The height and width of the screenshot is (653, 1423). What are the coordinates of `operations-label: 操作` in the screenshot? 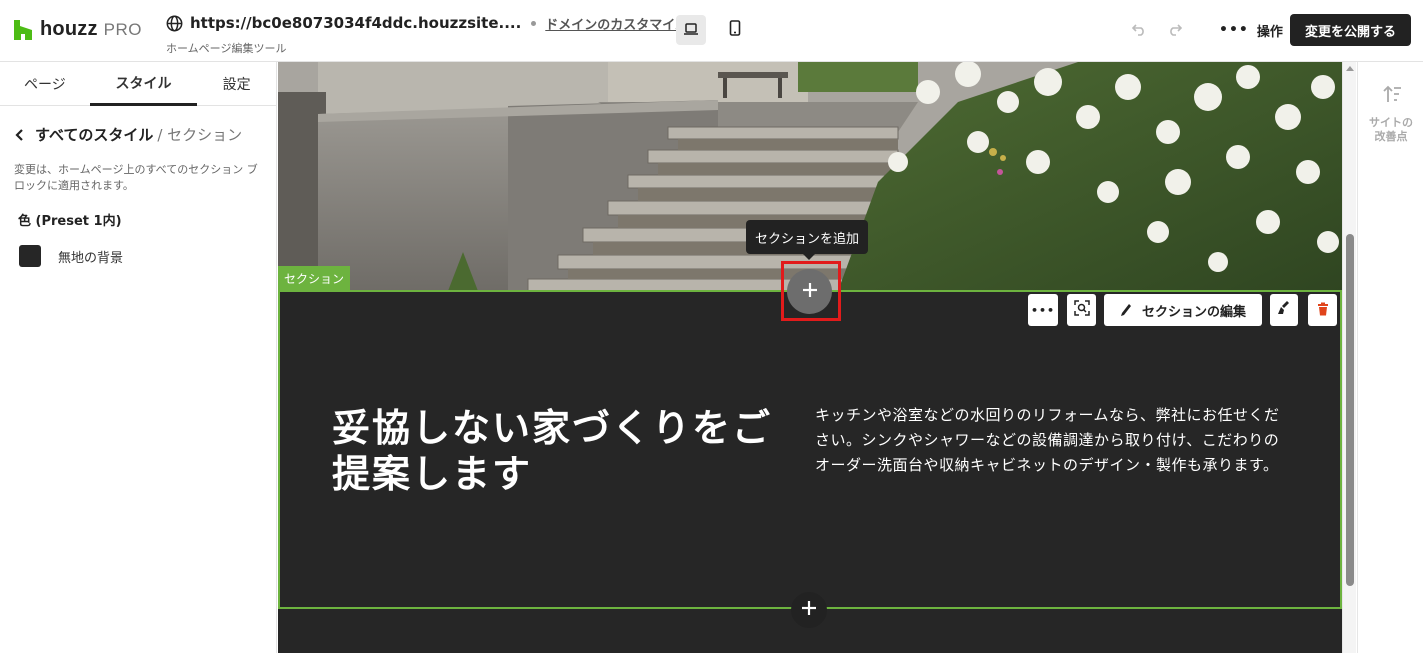 It's located at (1269, 32).